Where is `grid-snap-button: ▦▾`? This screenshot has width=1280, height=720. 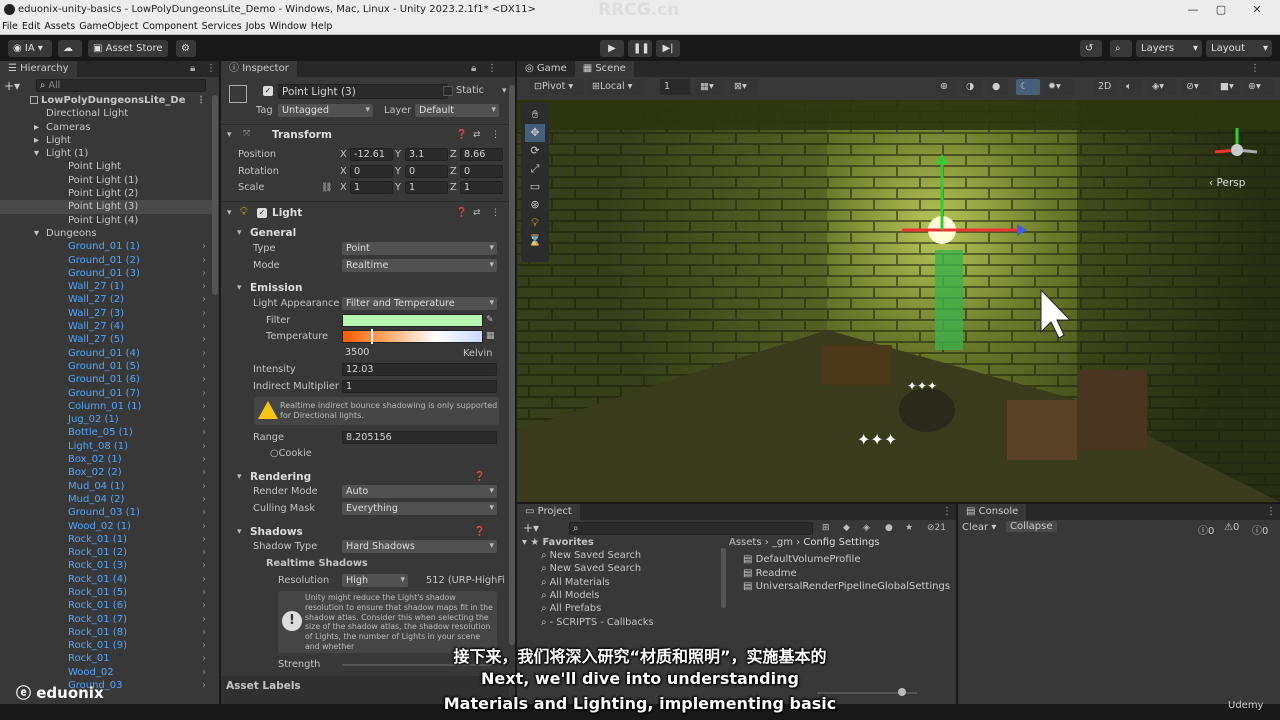 grid-snap-button: ▦▾ is located at coordinates (710, 87).